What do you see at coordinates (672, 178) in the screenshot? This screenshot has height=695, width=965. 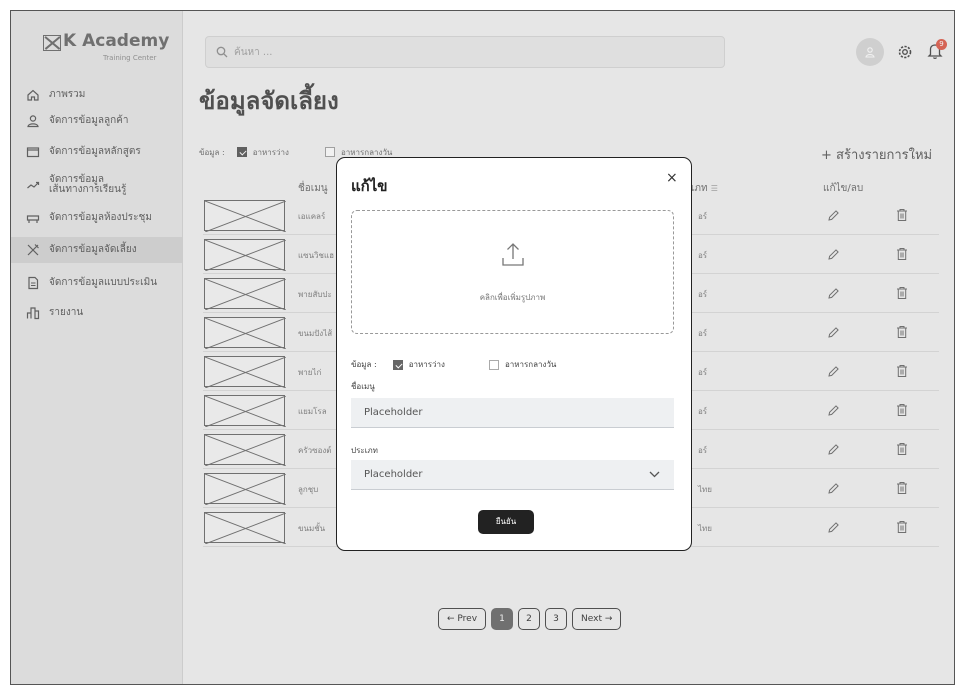 I see `close-icon: ×` at bounding box center [672, 178].